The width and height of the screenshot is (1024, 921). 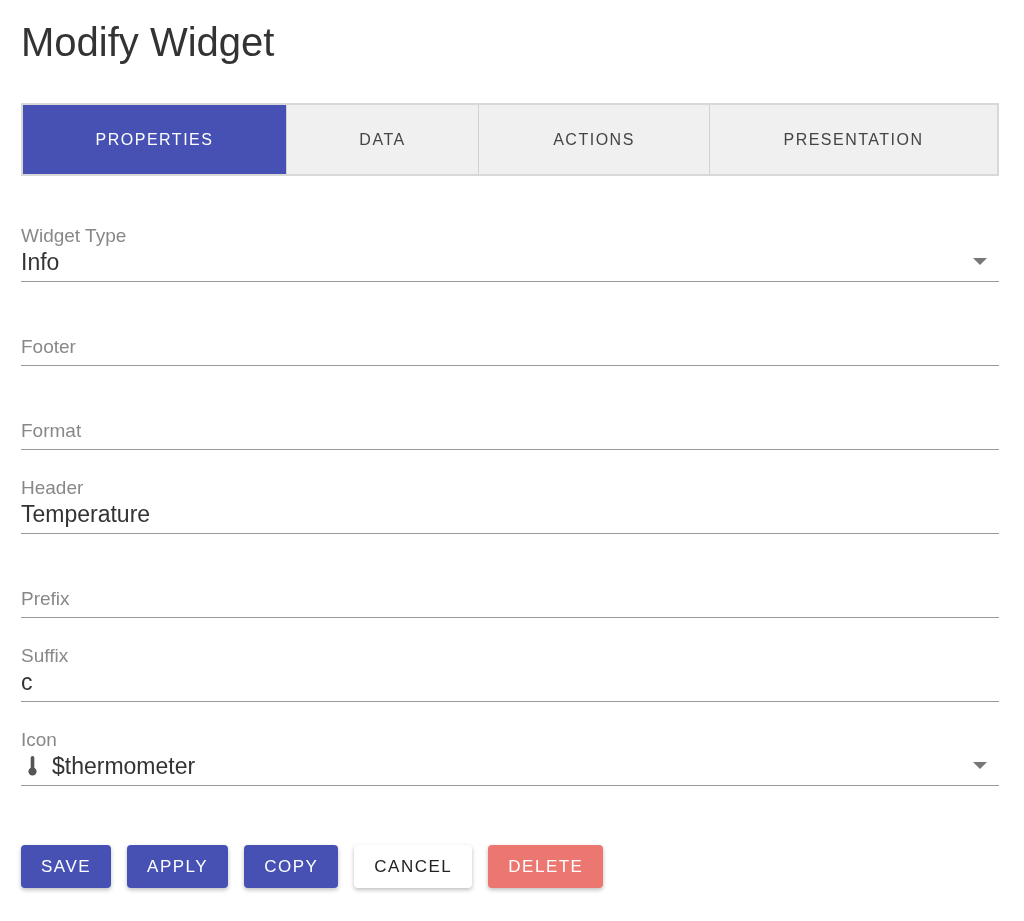 What do you see at coordinates (593, 139) in the screenshot?
I see `tab: ACTIONS` at bounding box center [593, 139].